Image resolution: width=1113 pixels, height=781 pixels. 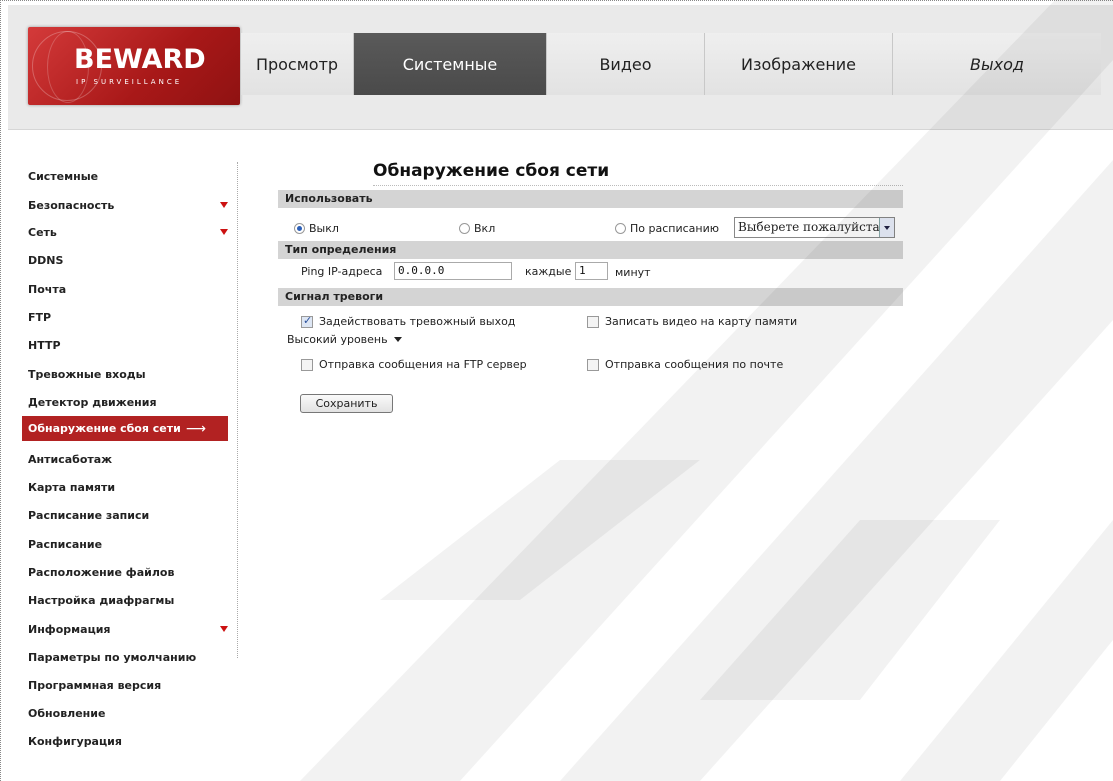 What do you see at coordinates (307, 321) in the screenshot?
I see `alarm-output-checkbox` at bounding box center [307, 321].